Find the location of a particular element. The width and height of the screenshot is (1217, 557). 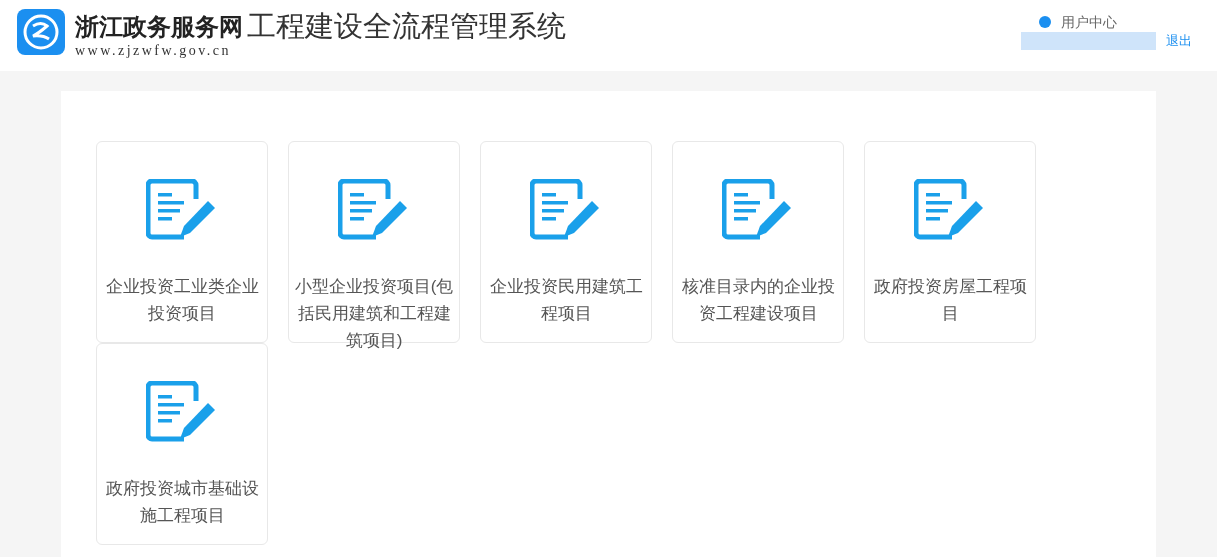

user-center-link: 用户中心 is located at coordinates (1089, 22).